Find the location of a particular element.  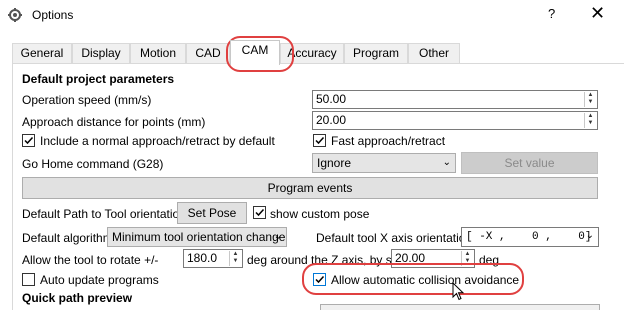

tab-display: Display is located at coordinates (101, 53).